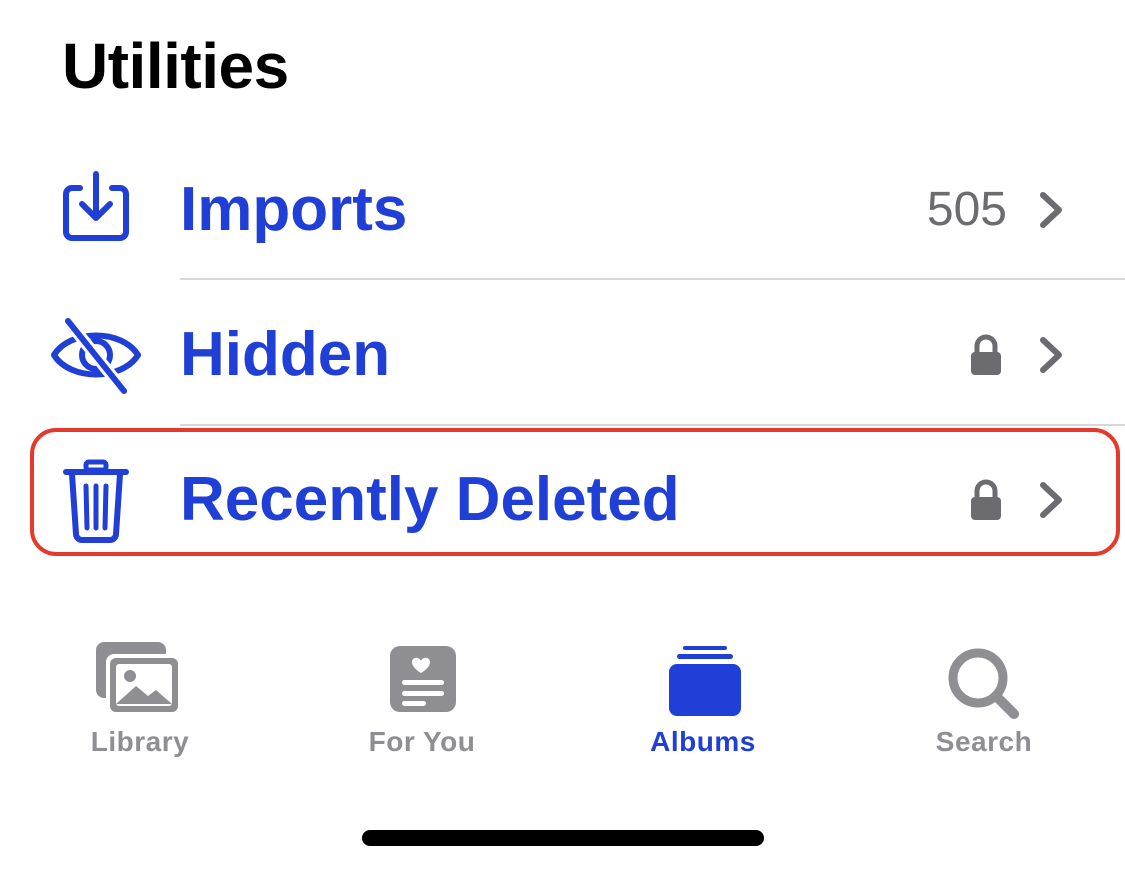 This screenshot has width=1125, height=870. What do you see at coordinates (175, 66) in the screenshot?
I see `section-title: Utilities` at bounding box center [175, 66].